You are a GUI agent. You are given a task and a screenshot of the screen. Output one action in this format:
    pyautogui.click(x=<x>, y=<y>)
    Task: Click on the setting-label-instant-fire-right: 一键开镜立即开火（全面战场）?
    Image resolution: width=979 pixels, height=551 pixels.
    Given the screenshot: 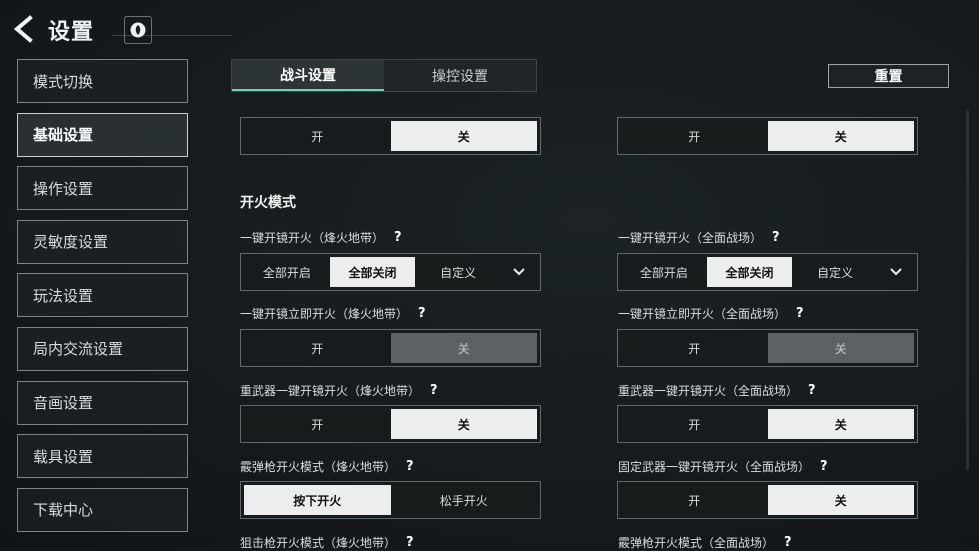 What is the action you would take?
    pyautogui.click(x=711, y=313)
    